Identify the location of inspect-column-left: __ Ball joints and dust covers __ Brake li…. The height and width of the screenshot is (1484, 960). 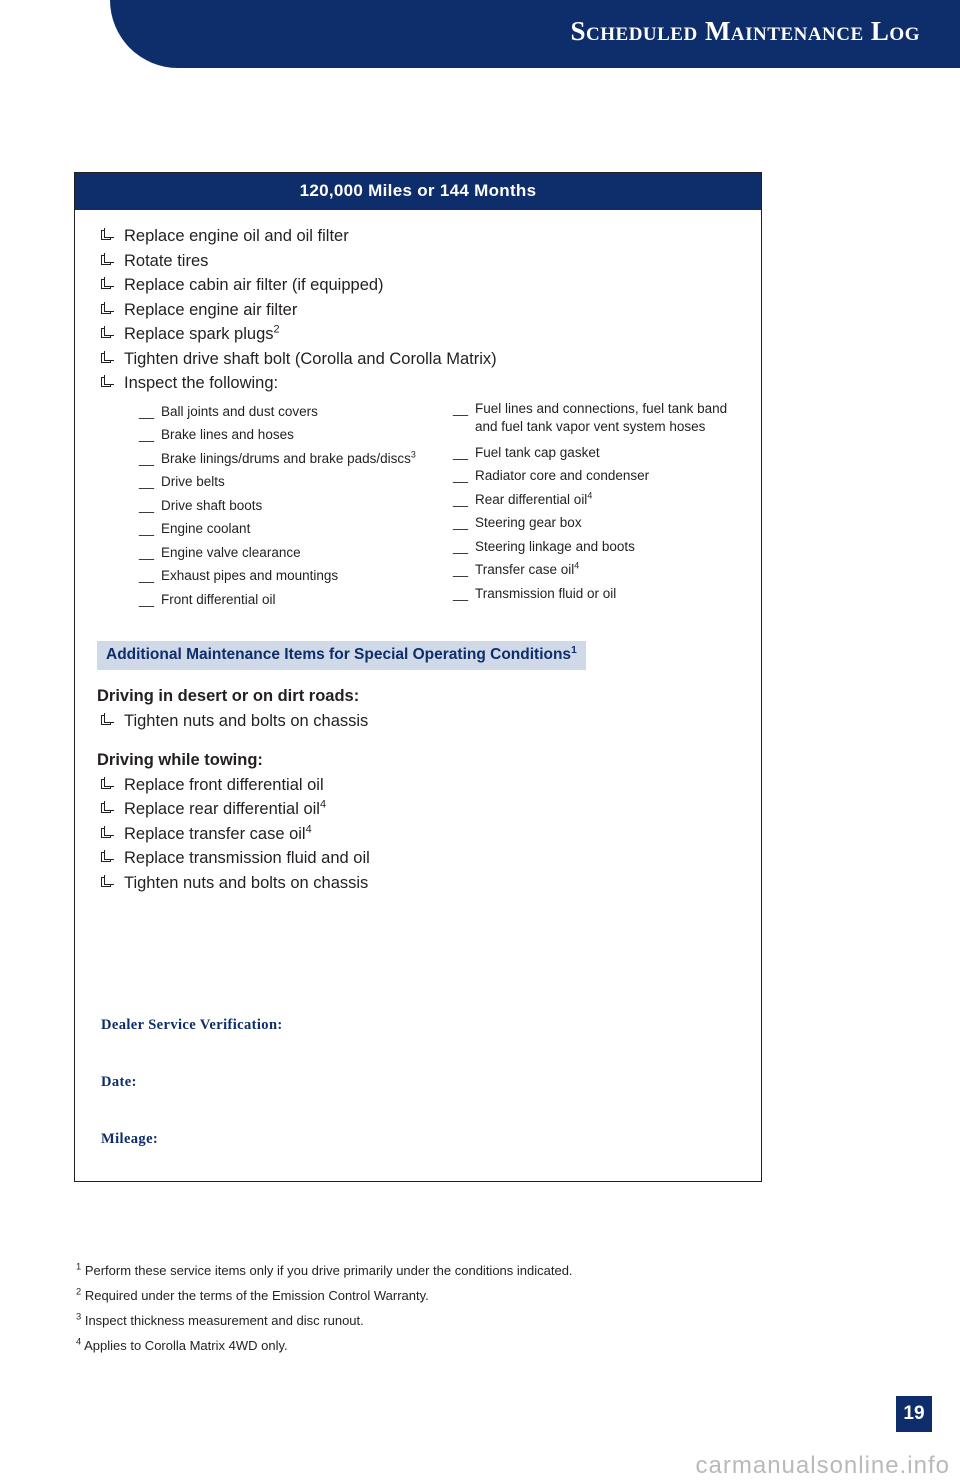
(289, 506).